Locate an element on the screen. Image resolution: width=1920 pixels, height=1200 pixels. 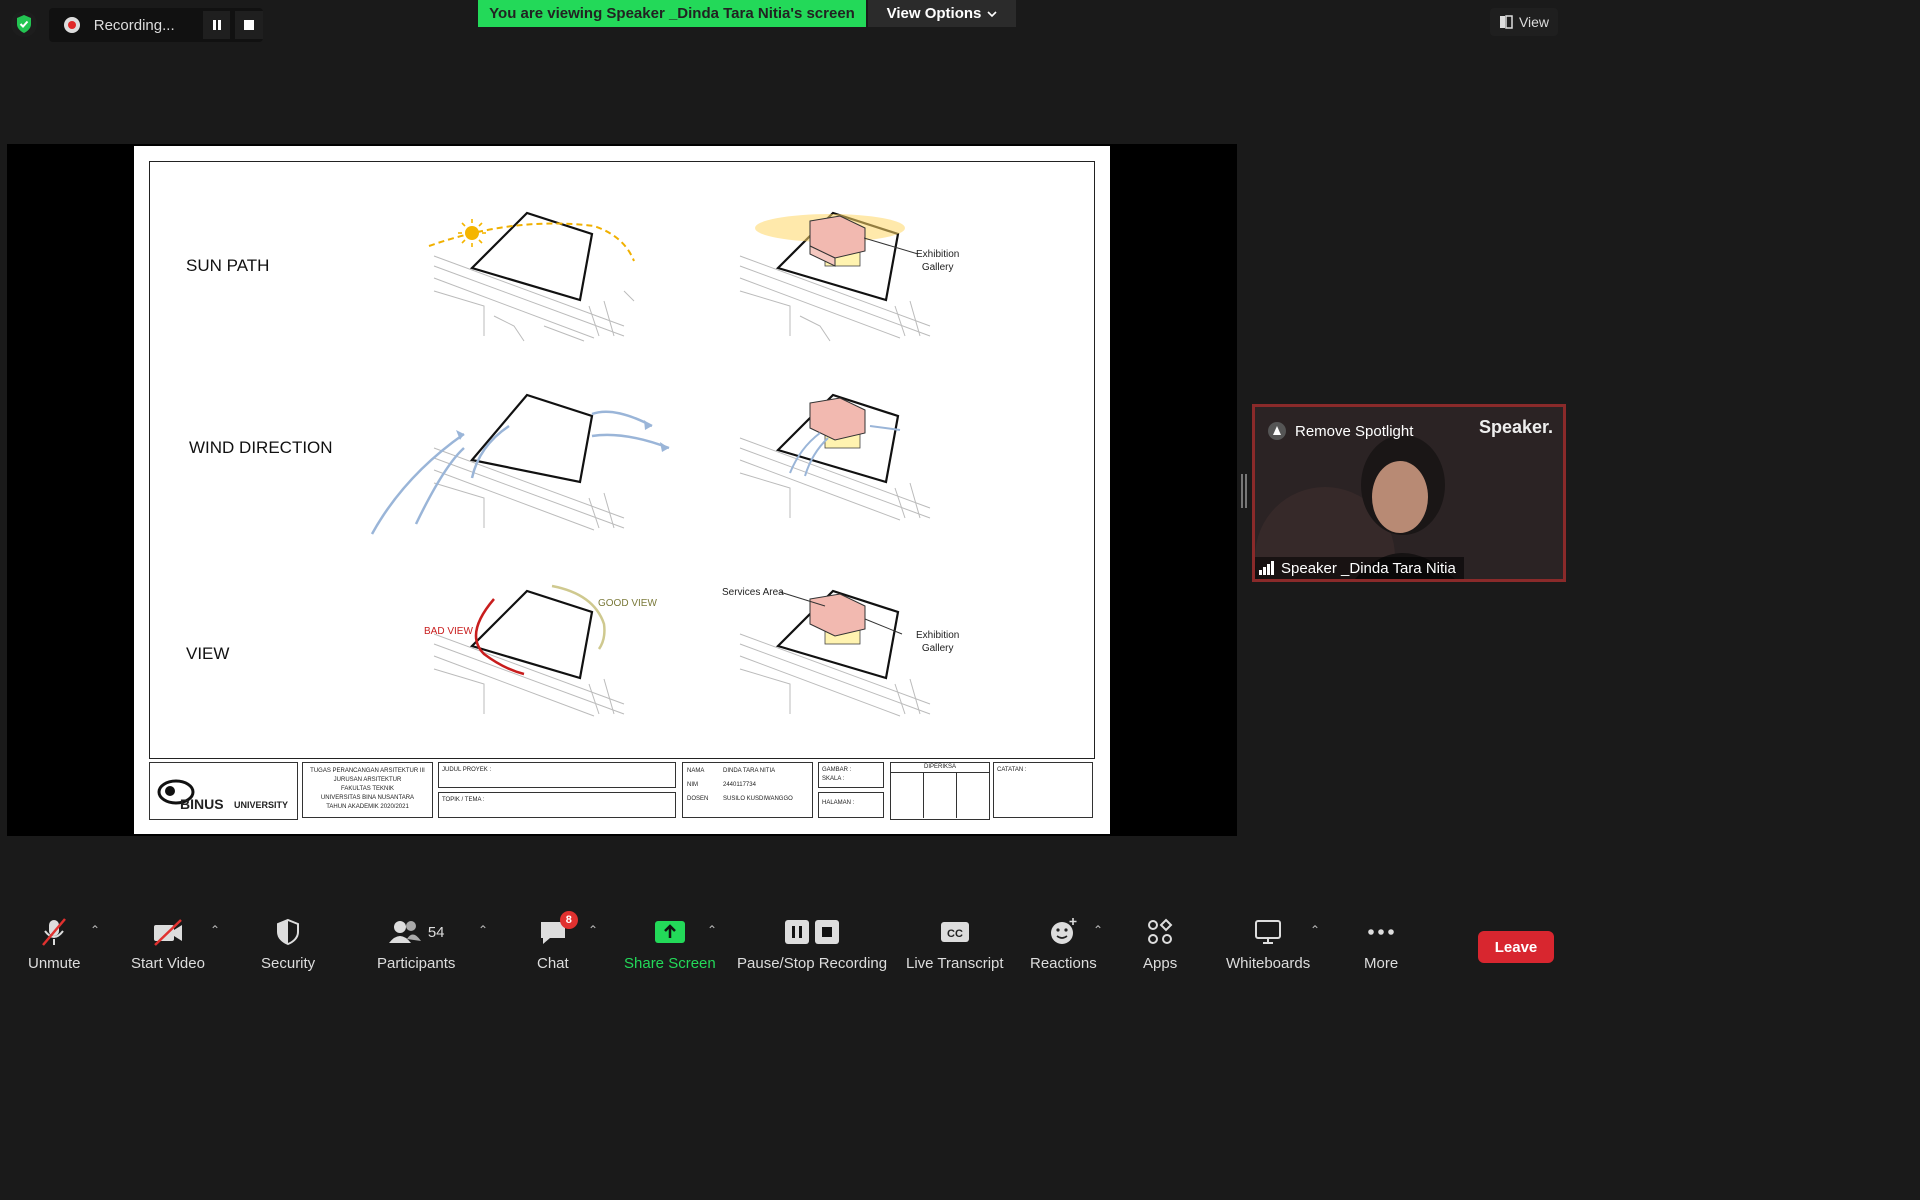
stop-recording-icon is located at coordinates (827, 932).